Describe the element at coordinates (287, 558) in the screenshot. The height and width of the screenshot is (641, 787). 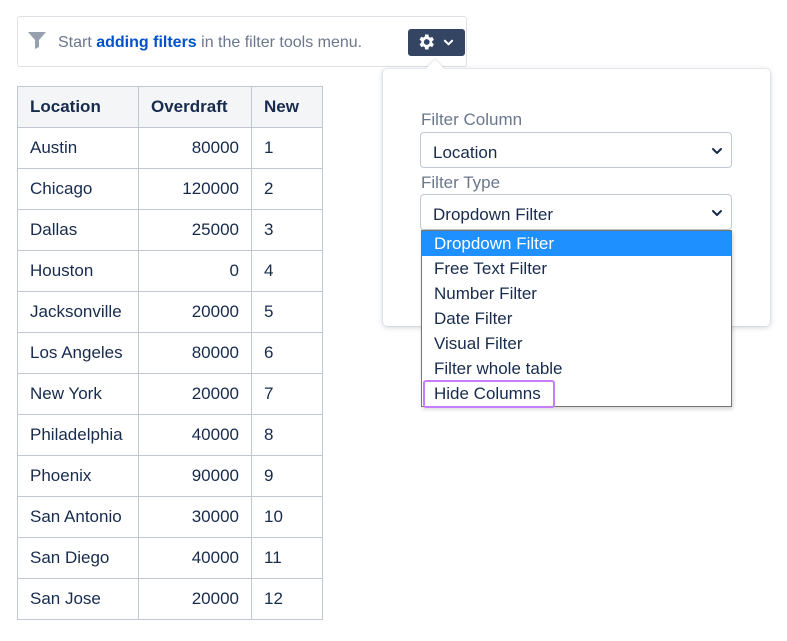
I see `new-cell: 11` at that location.